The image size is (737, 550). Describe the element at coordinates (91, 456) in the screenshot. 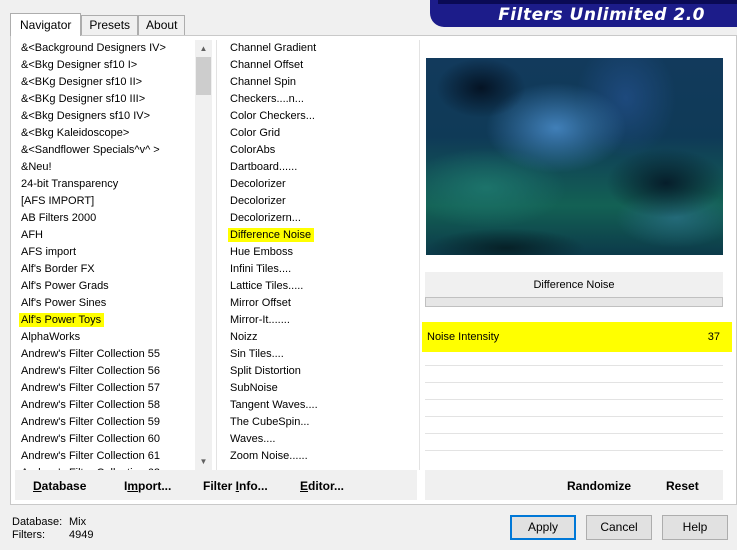

I see `category-list-item-label: Andrew's Filter Collection 61` at that location.